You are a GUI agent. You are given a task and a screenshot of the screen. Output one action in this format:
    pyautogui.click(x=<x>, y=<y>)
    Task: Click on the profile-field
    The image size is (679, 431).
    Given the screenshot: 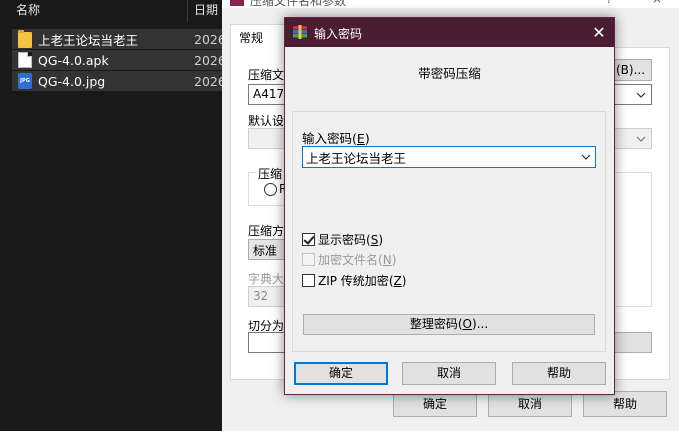 What is the action you would take?
    pyautogui.click(x=267, y=138)
    